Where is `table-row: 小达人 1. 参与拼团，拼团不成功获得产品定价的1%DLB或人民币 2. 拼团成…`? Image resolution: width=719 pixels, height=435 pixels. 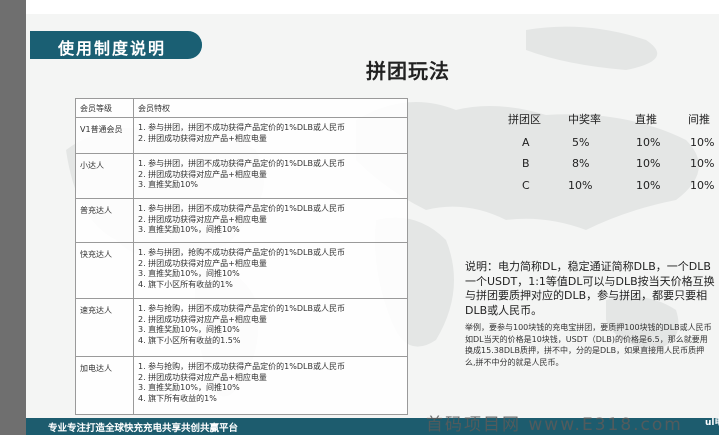
table-row: 小达人 1. 参与拼团，拼团不成功获得产品定价的1%DLB或人民币 2. 拼团成… is located at coordinates (241, 176).